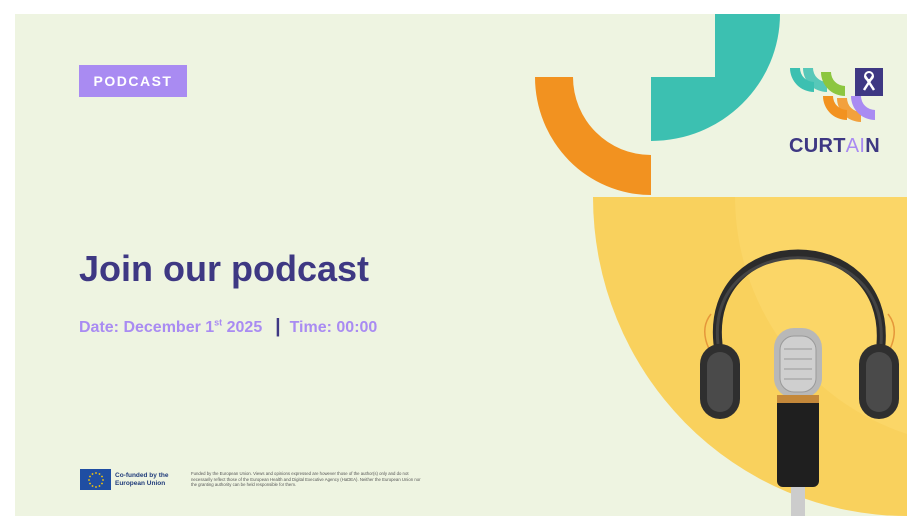 This screenshot has height=516, width=907. I want to click on event-details: Date: December 1st 2025 | Time: 00:00, so click(228, 327).